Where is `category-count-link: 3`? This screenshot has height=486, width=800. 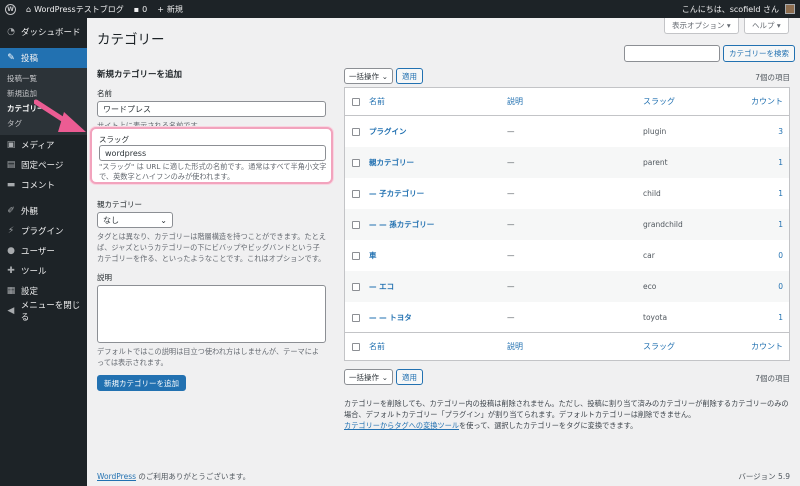
category-count-link: 3 is located at coordinates (780, 131).